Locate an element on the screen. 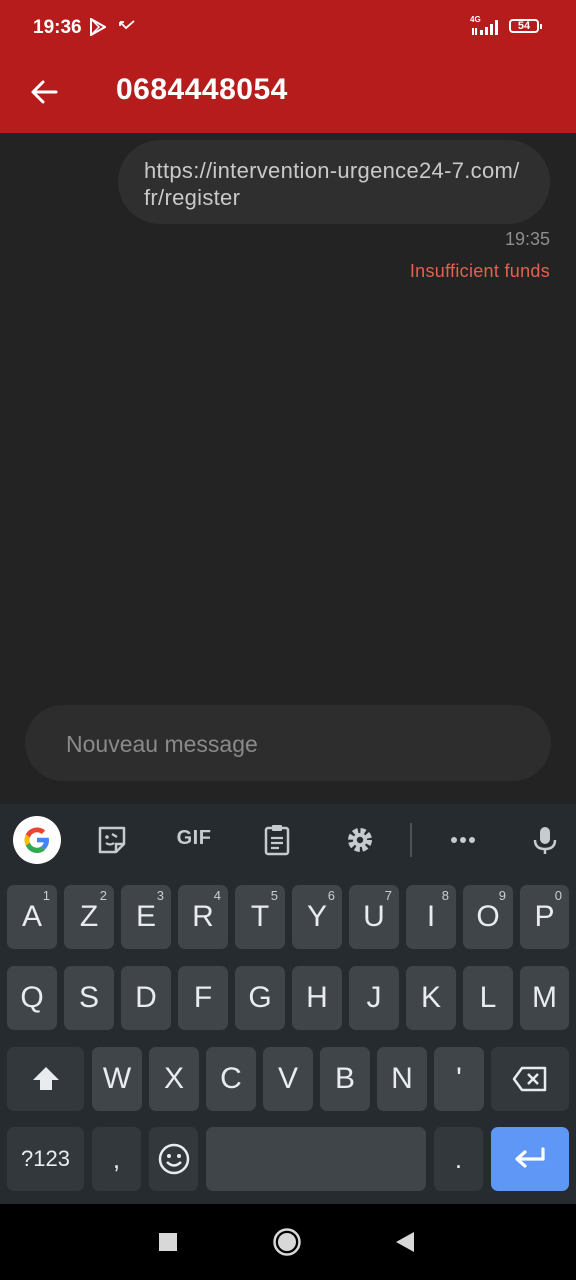  key-apostrophe: ' is located at coordinates (459, 1079).